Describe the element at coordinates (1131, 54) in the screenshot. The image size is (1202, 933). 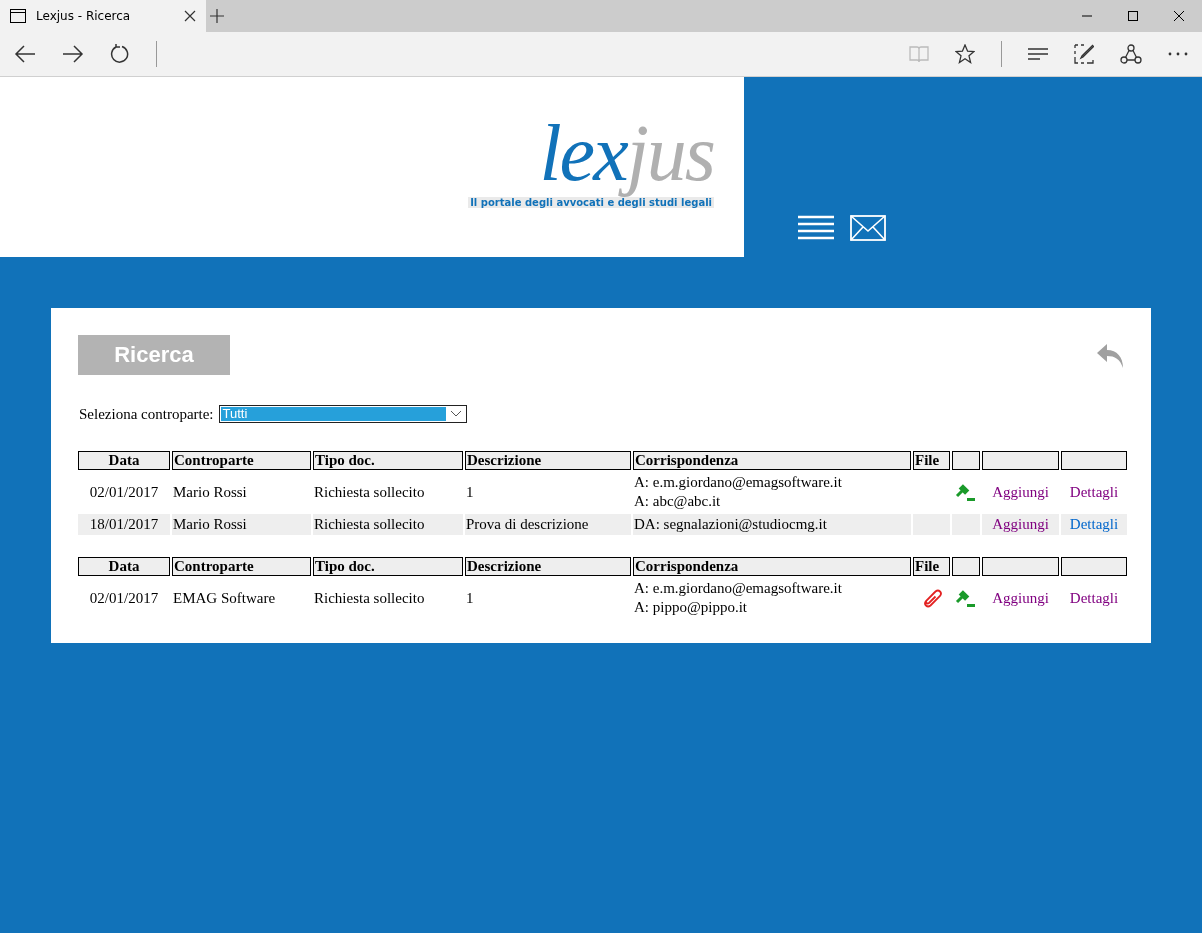
I see `share-icon` at that location.